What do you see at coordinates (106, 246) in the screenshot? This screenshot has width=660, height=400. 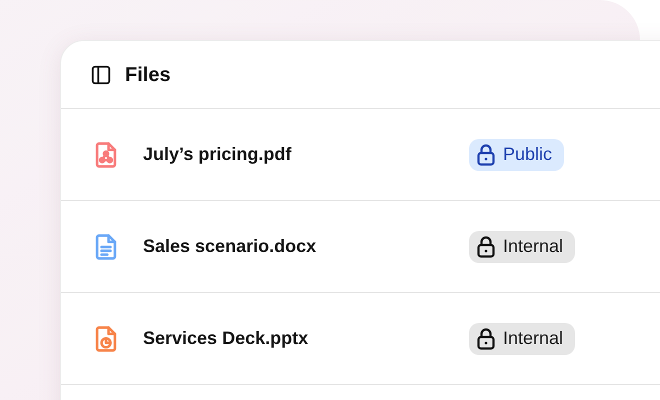 I see `document-file-icon` at bounding box center [106, 246].